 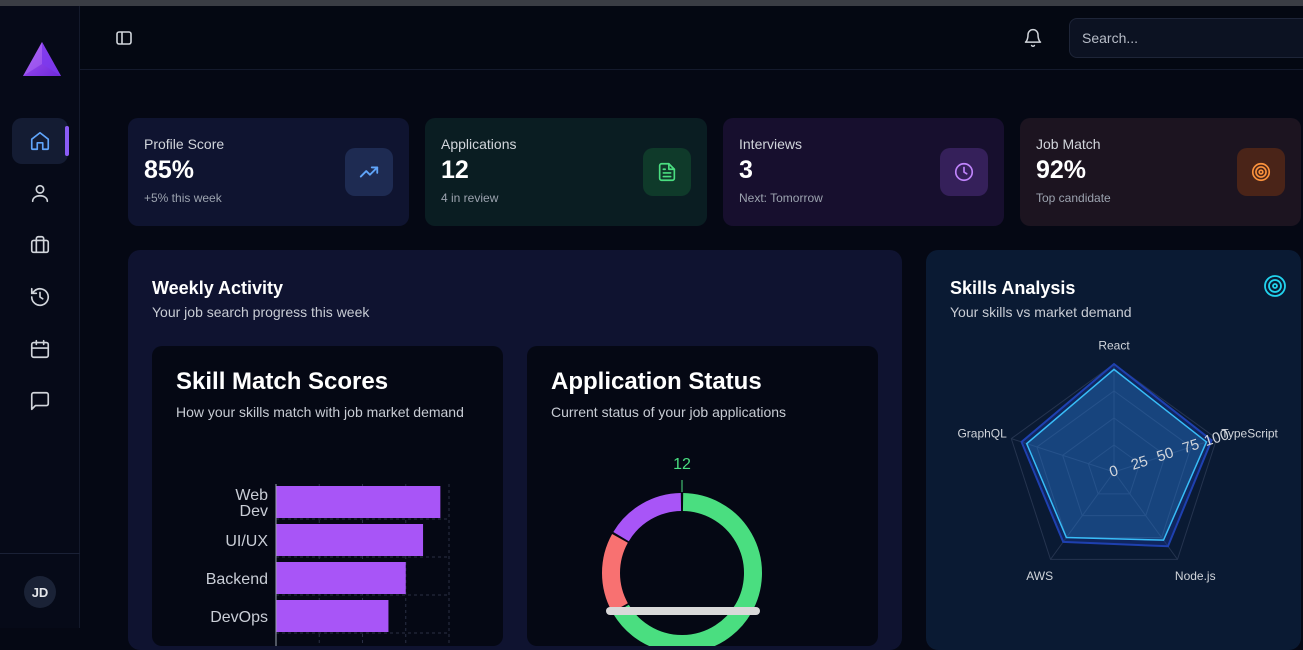 I want to click on radar-tick-label: 100, so click(x=1216, y=438).